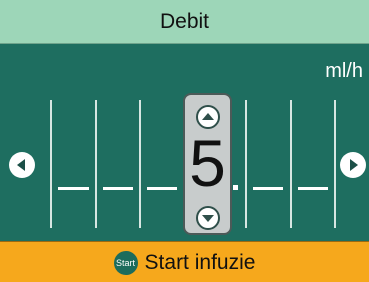 The width and height of the screenshot is (369, 282). I want to click on unit-label: ml/h, so click(344, 71).